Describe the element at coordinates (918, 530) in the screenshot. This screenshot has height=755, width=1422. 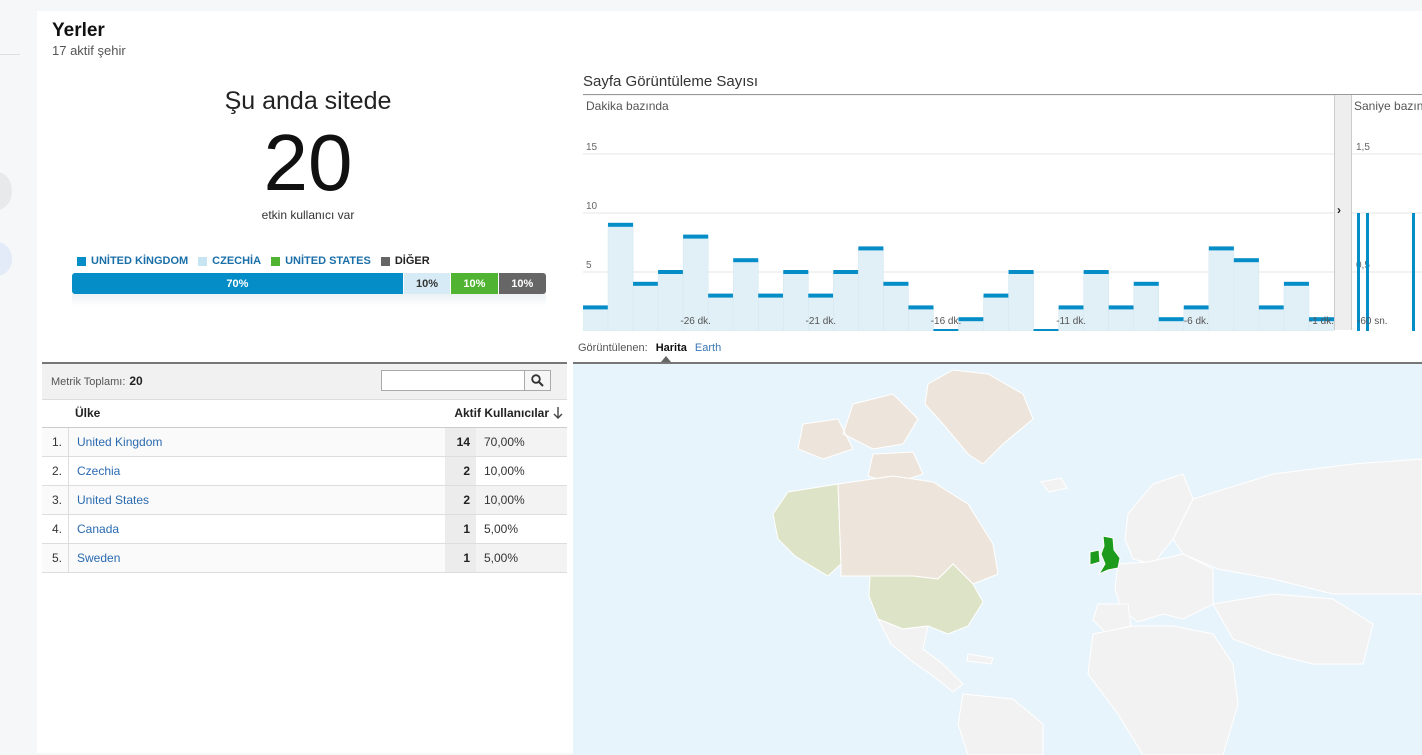
I see `map-region-canada` at that location.